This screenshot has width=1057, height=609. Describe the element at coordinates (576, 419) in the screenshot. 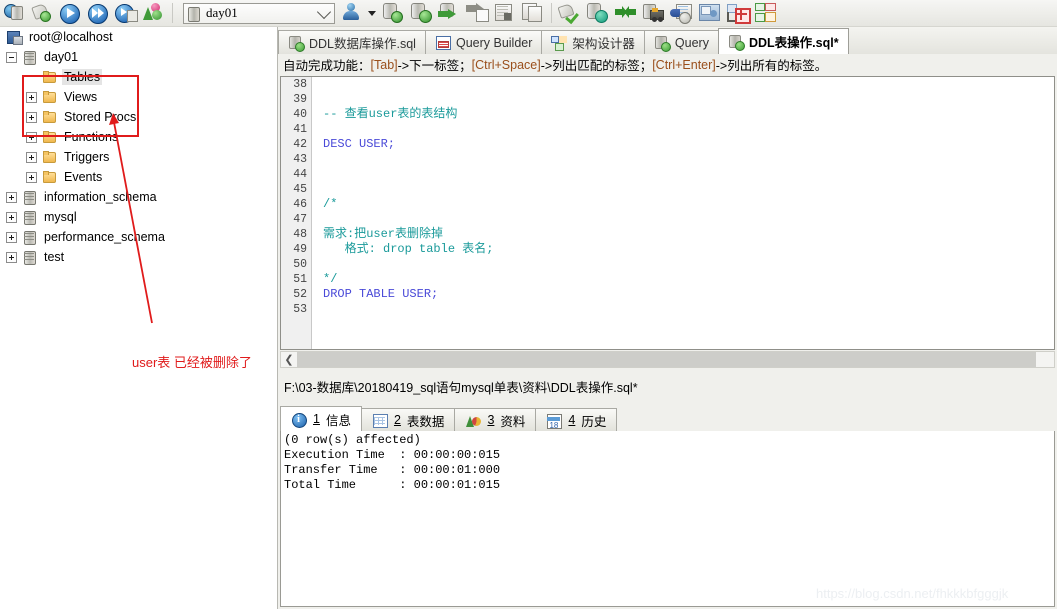

I see `result-tab-4: 4 历史` at that location.